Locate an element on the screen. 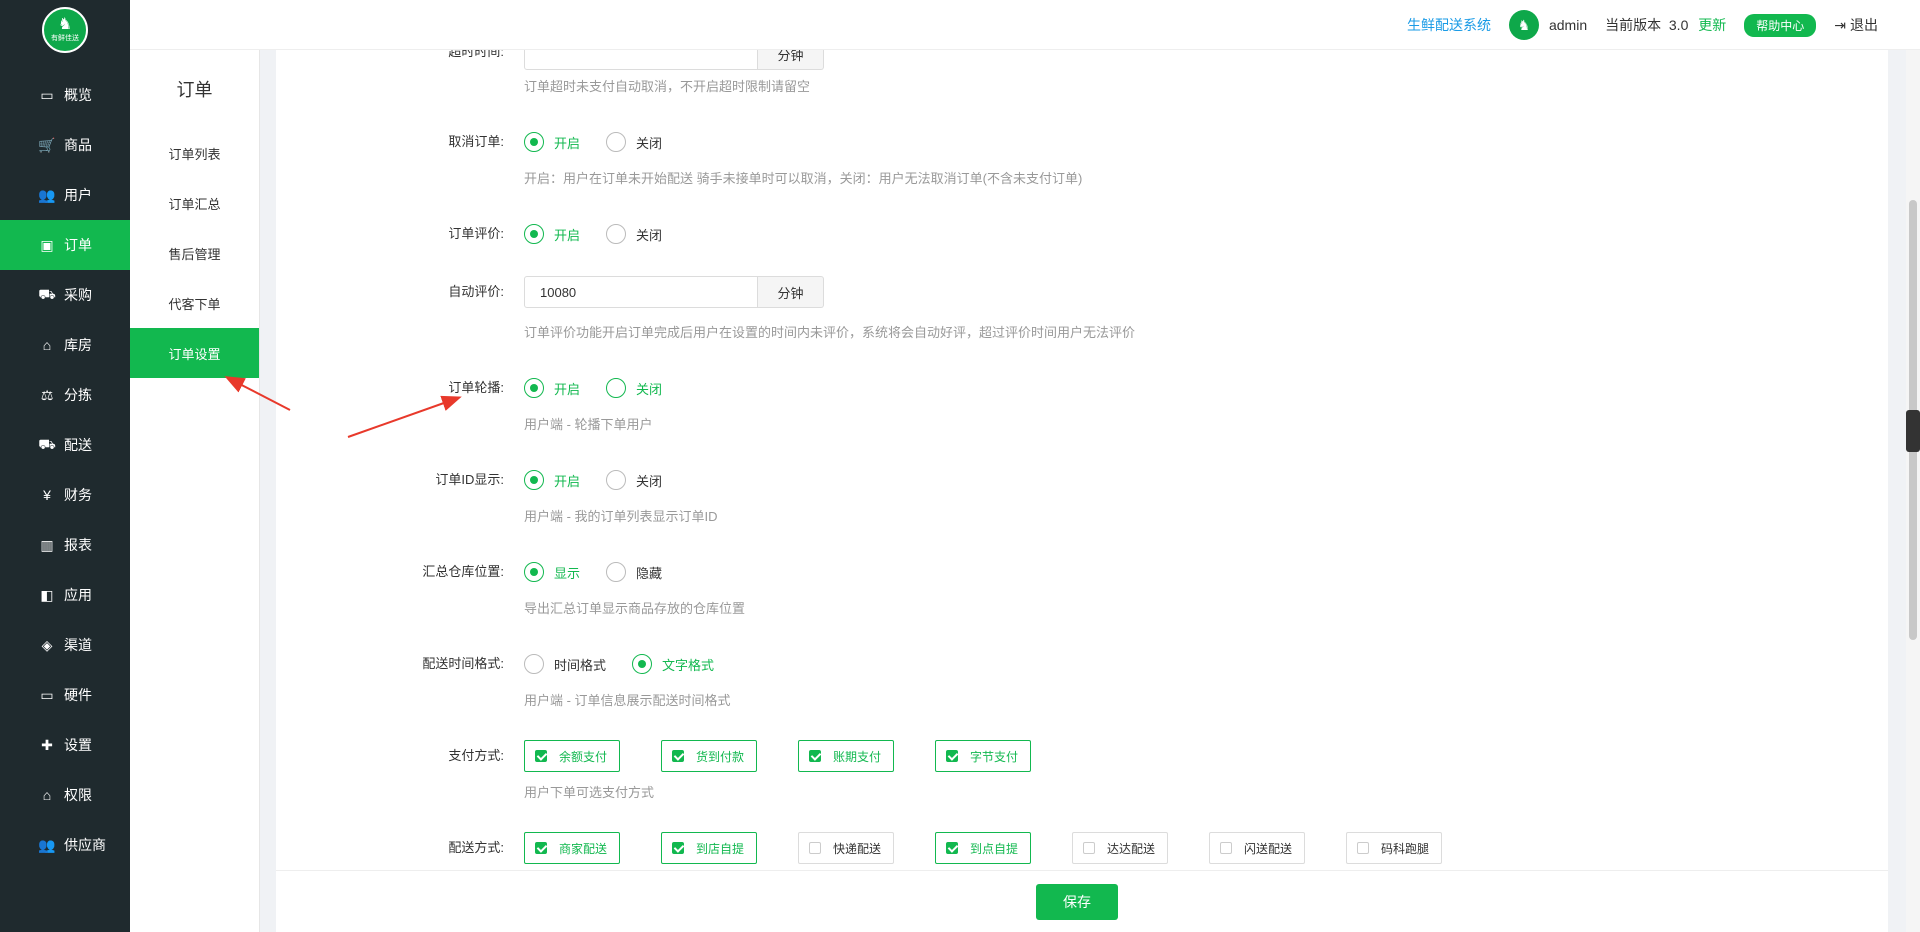 Image resolution: width=1920 pixels, height=932 pixels. puzzle-icon: ✚ is located at coordinates (47, 744).